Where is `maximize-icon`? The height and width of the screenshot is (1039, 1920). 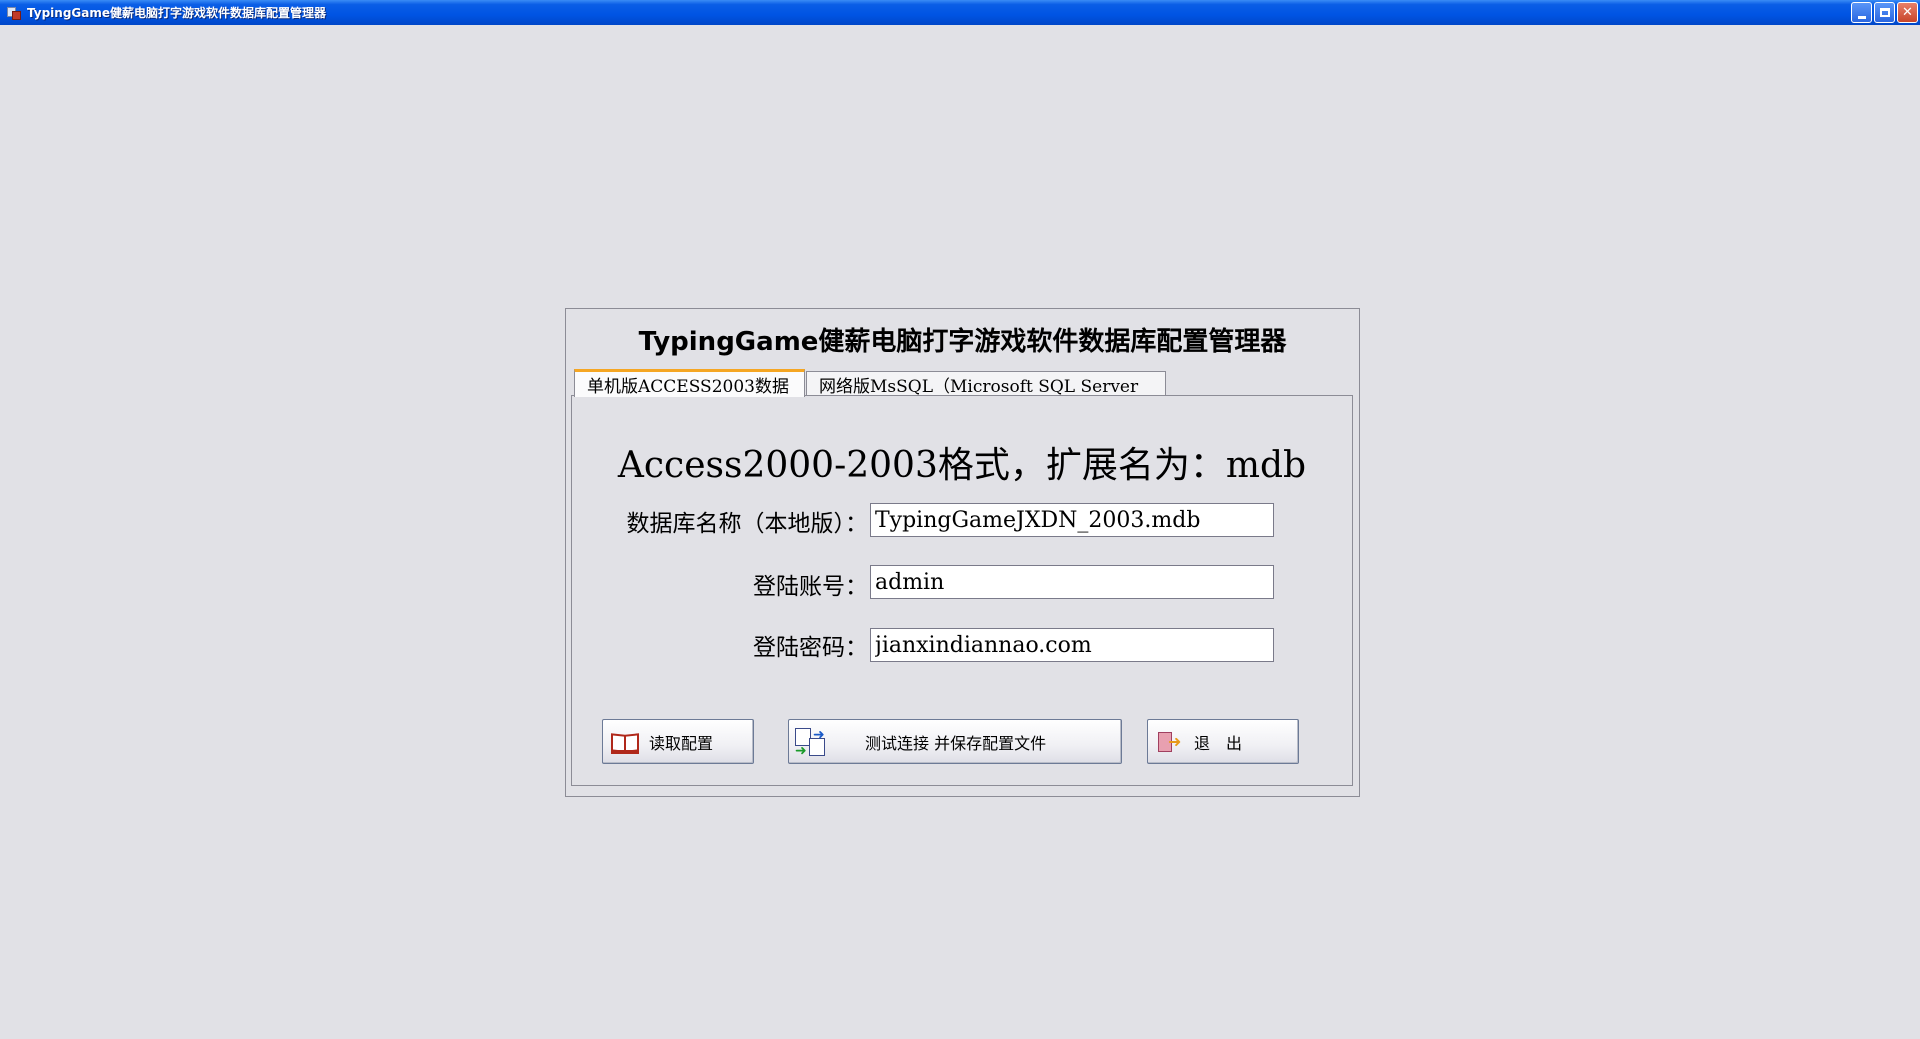 maximize-icon is located at coordinates (1884, 12).